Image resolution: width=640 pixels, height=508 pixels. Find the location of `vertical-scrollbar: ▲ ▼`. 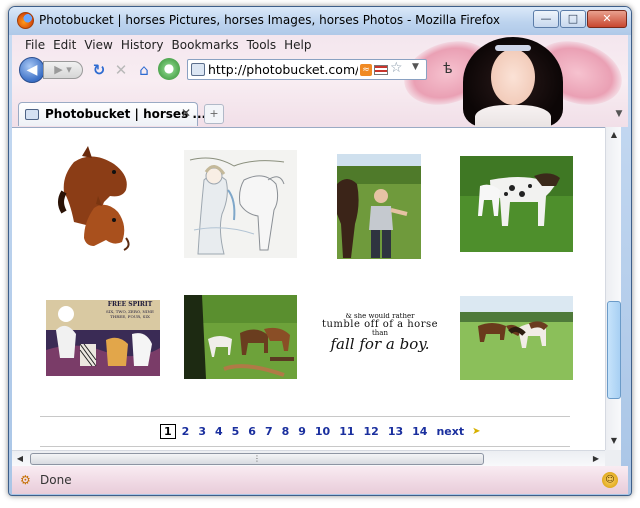

vertical-scrollbar: ▲ ▼ is located at coordinates (613, 288).